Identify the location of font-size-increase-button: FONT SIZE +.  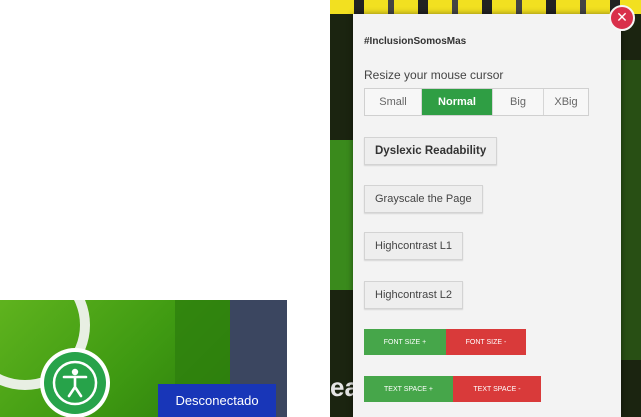
(405, 342).